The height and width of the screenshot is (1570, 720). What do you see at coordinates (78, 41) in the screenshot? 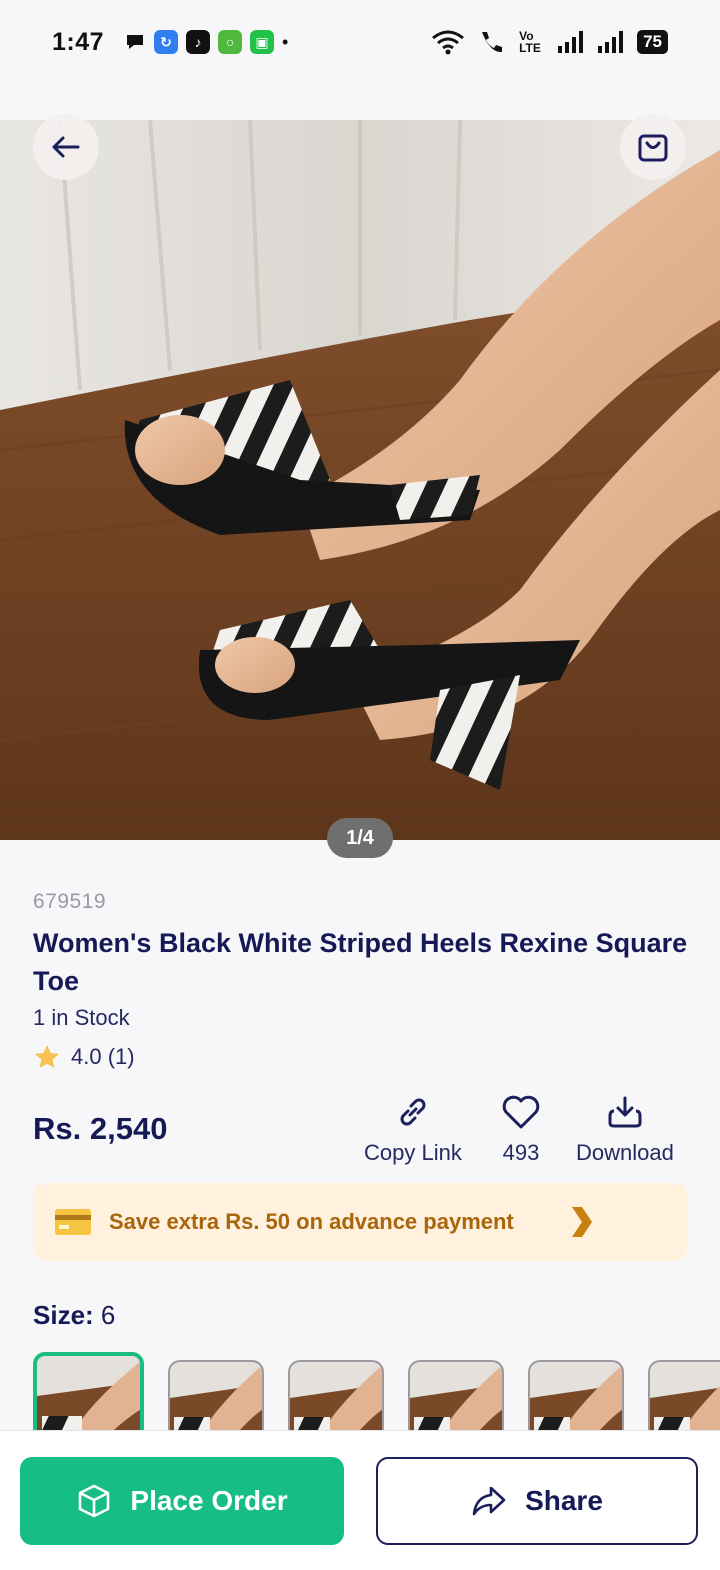
I see `status-time: 1:47` at bounding box center [78, 41].